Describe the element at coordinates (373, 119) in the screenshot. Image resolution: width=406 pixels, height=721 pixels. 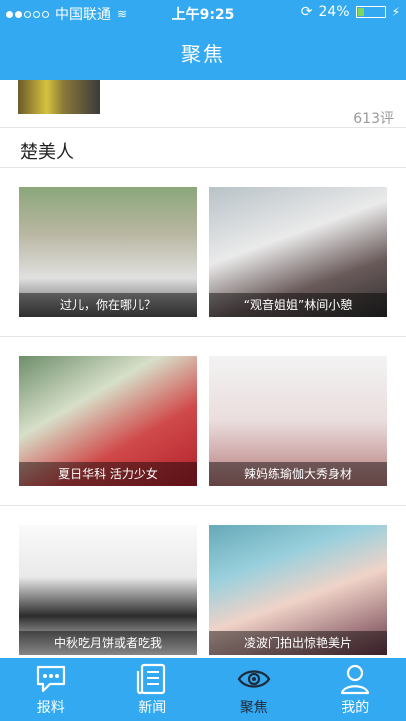
I see `comment-count: 613评` at that location.